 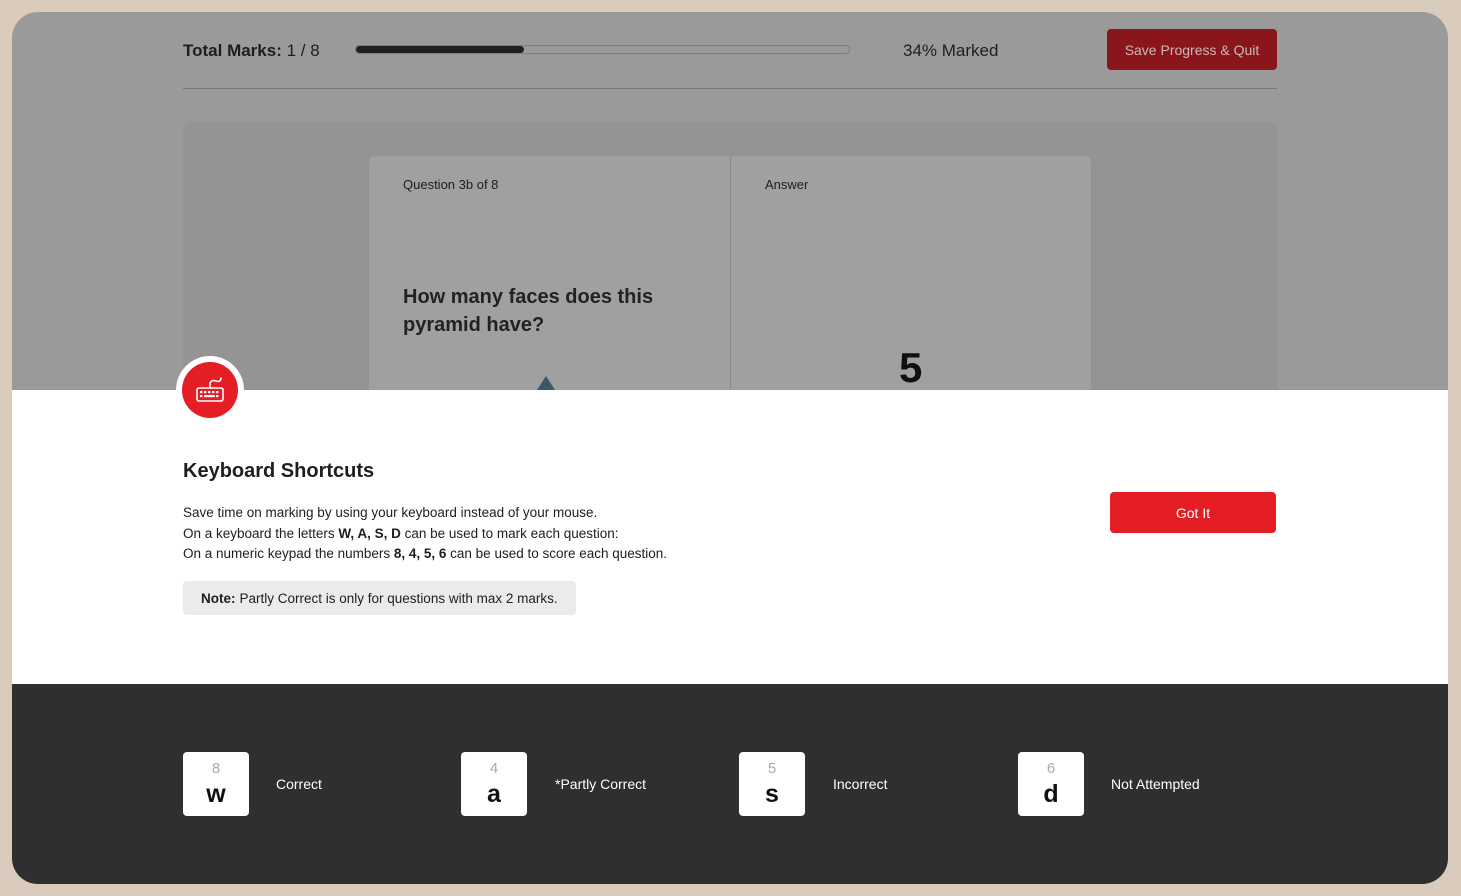 I want to click on key-letter: w, so click(x=216, y=794).